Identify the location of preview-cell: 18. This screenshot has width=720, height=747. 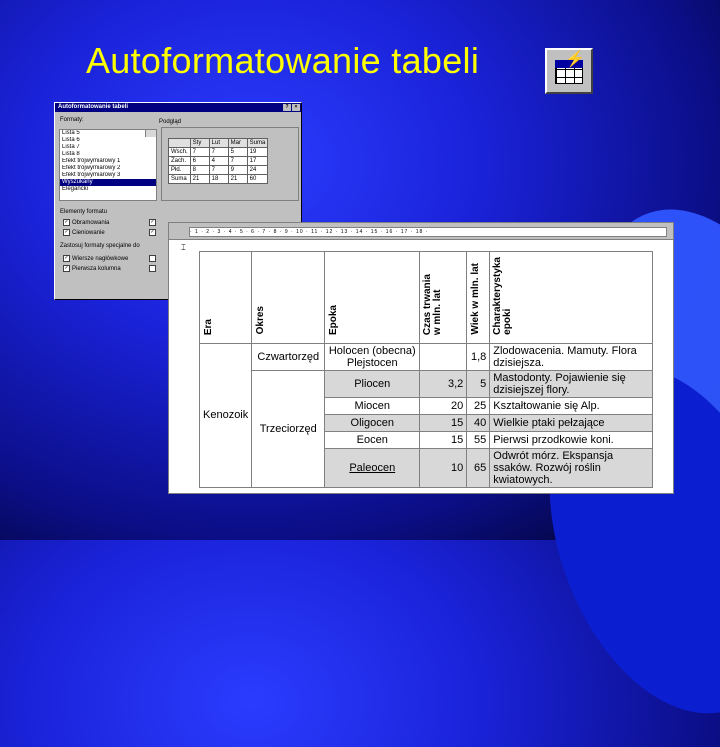
(218, 179).